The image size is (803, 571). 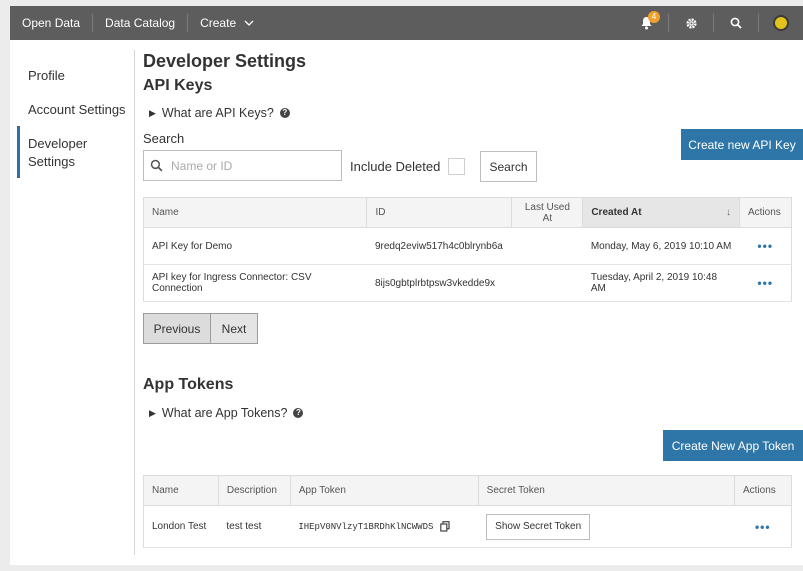 What do you see at coordinates (234, 328) in the screenshot?
I see `next-page-button: Next` at bounding box center [234, 328].